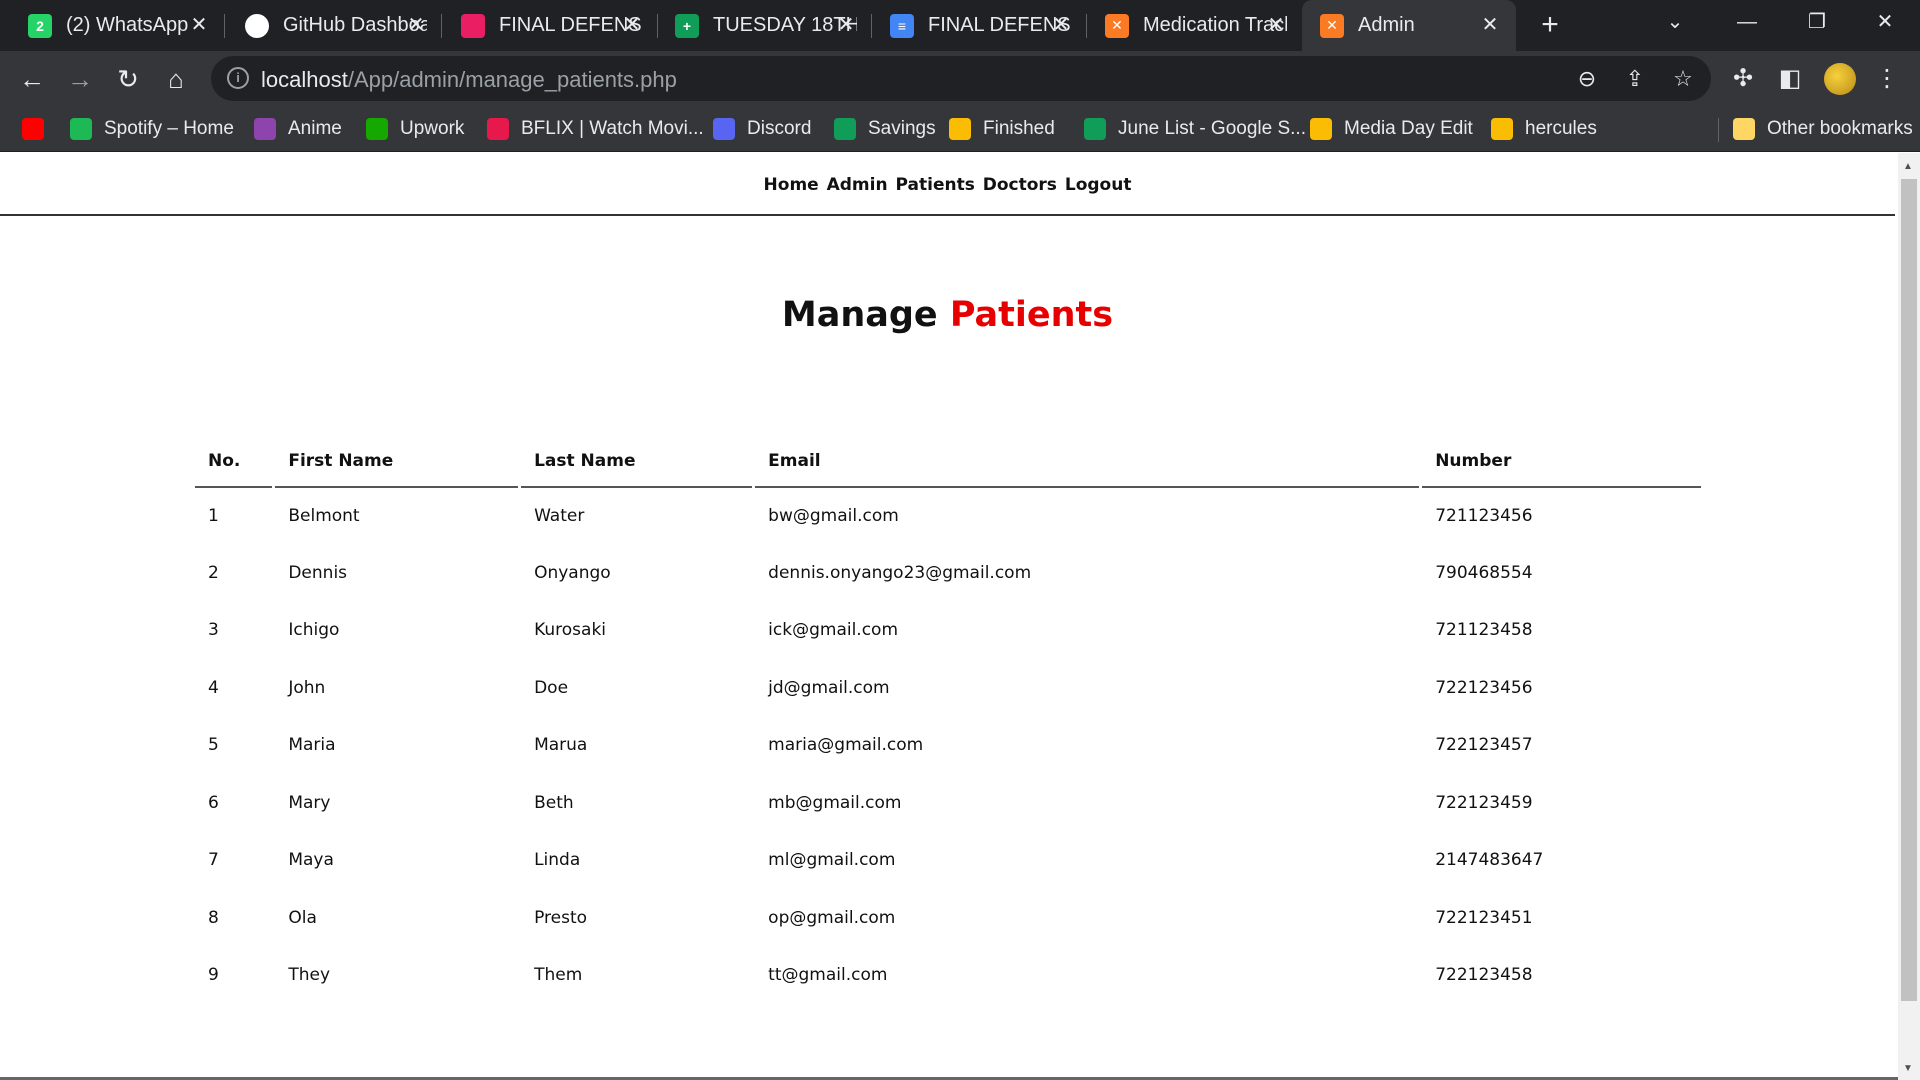  Describe the element at coordinates (469, 80) in the screenshot. I see `url-text: localhost/App/admin/manage_patients.php` at that location.